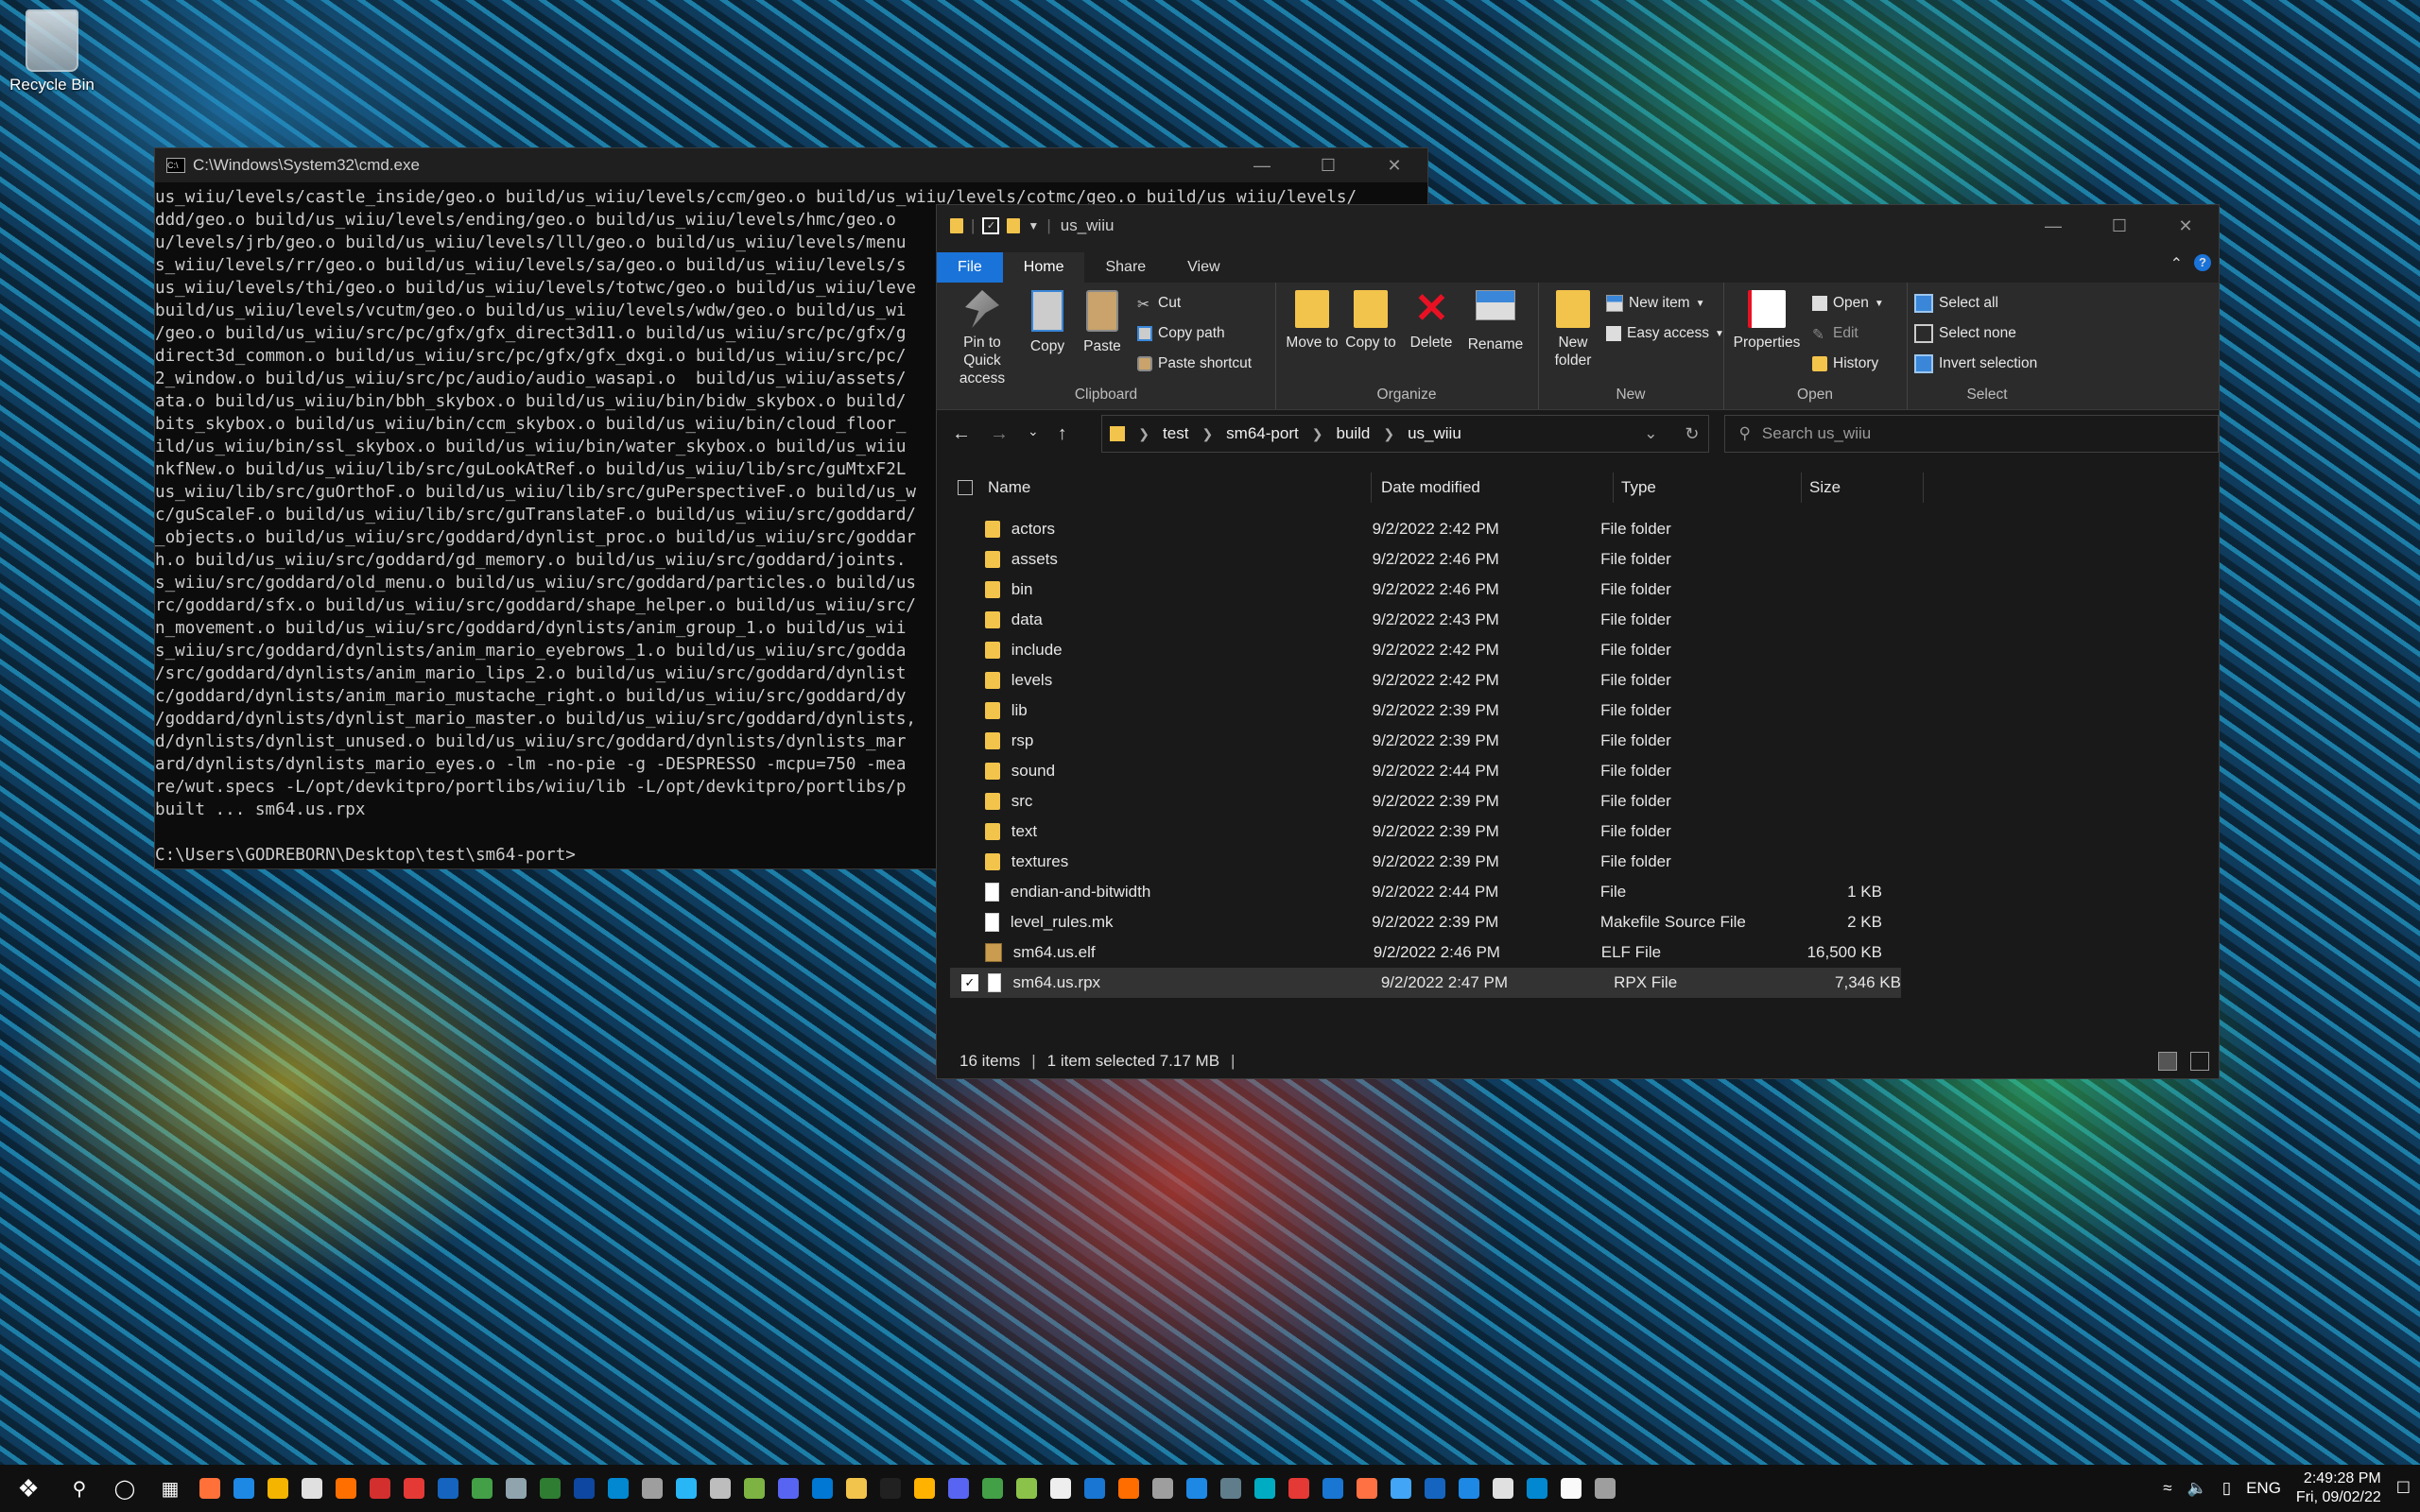 The height and width of the screenshot is (1512, 2420). Describe the element at coordinates (2403, 1488) in the screenshot. I see `notifications-icon: ☐` at that location.